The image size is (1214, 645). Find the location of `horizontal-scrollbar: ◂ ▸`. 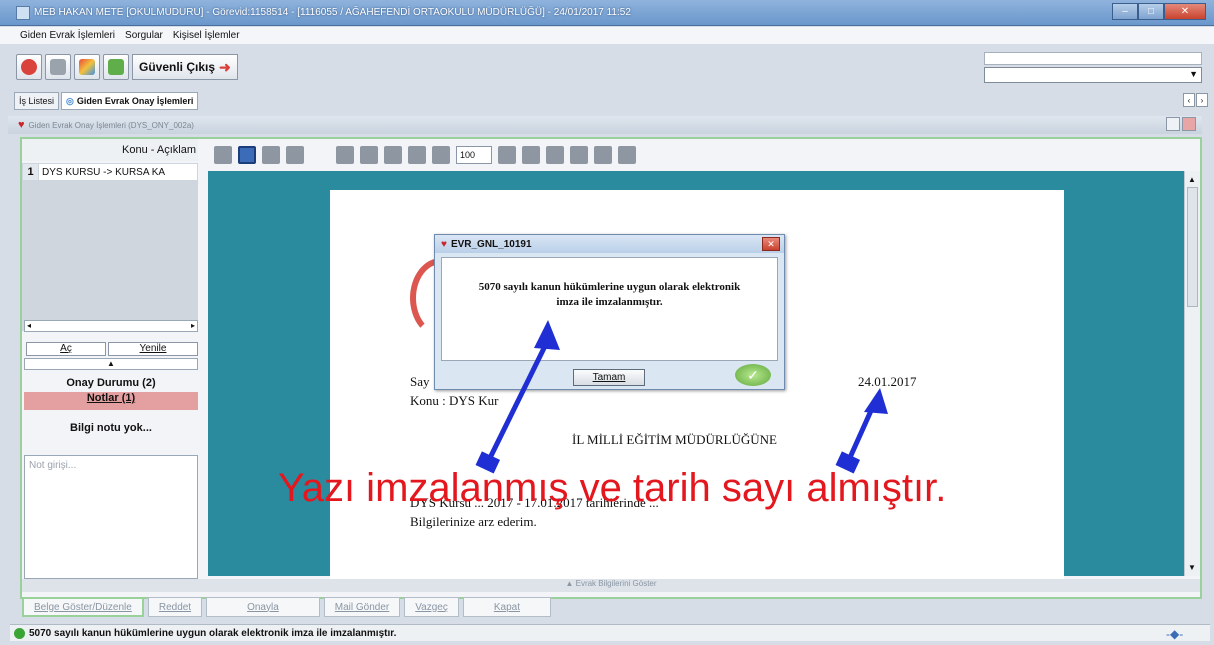

horizontal-scrollbar: ◂ ▸ is located at coordinates (111, 326).